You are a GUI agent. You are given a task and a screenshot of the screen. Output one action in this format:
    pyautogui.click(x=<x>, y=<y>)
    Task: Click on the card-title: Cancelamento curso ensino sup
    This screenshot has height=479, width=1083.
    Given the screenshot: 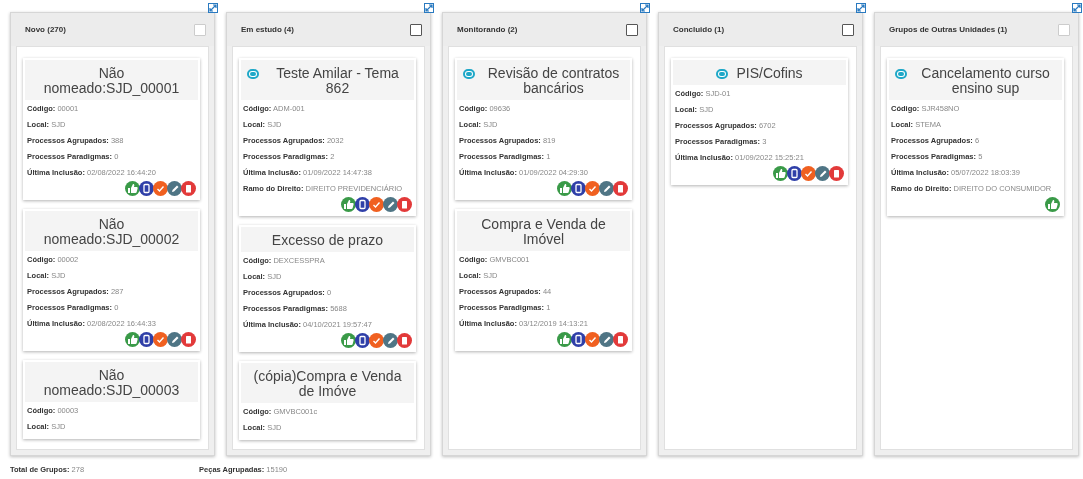 What is the action you would take?
    pyautogui.click(x=985, y=81)
    